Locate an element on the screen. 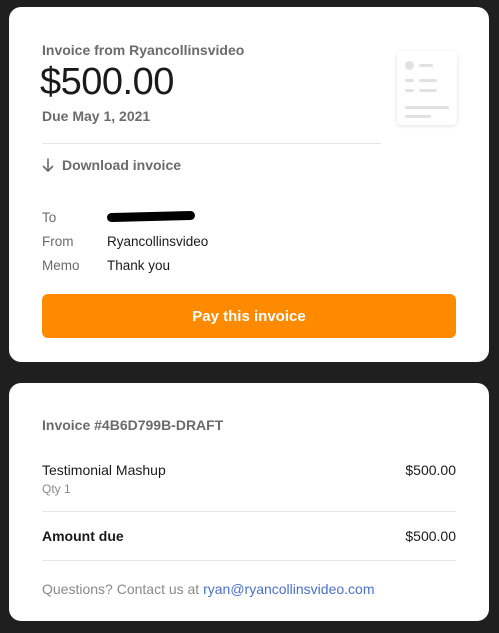  line-item-name: Testimonial Mashup is located at coordinates (104, 470).